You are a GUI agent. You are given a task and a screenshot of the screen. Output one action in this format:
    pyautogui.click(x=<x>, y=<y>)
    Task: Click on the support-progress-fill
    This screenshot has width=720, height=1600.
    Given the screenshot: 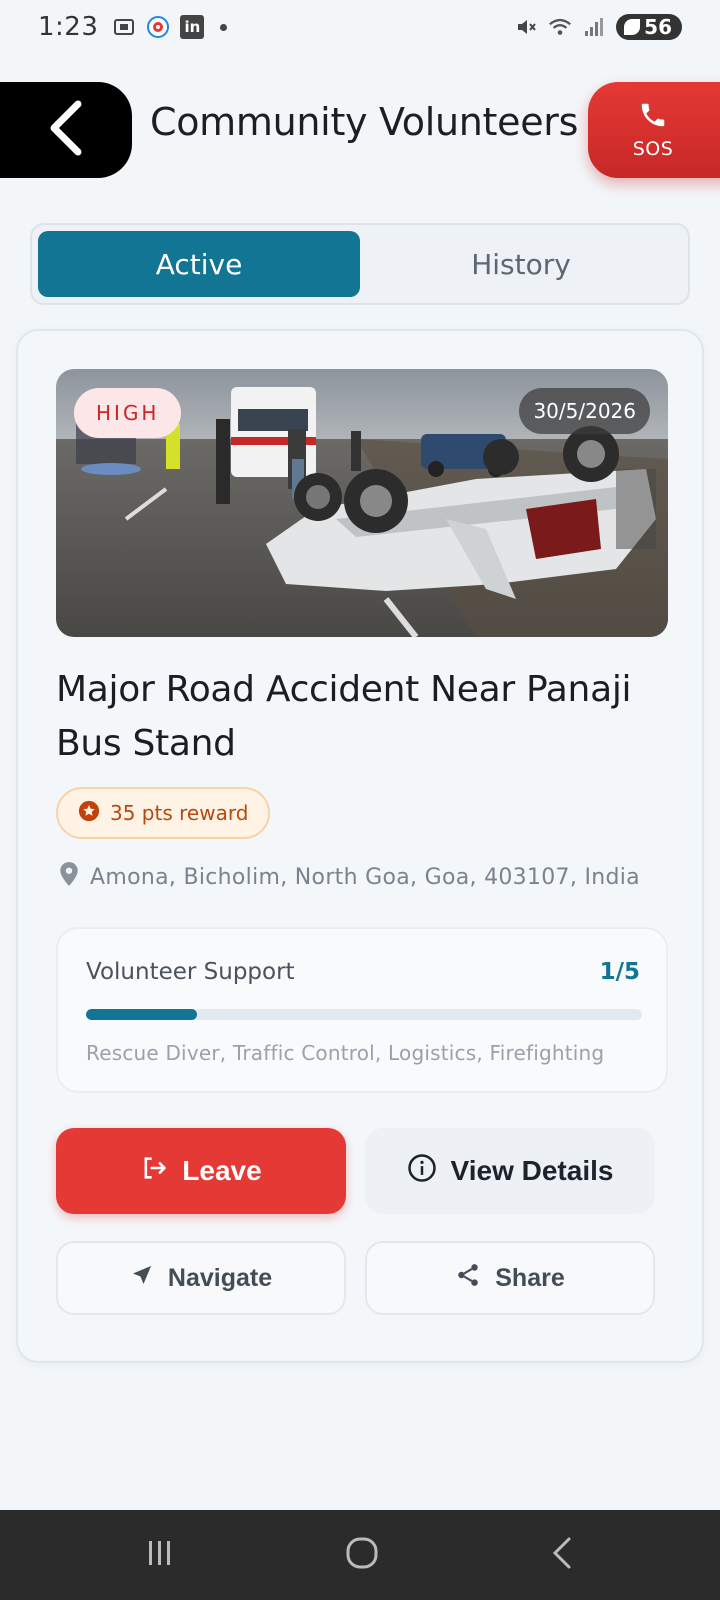 What is the action you would take?
    pyautogui.click(x=142, y=1014)
    